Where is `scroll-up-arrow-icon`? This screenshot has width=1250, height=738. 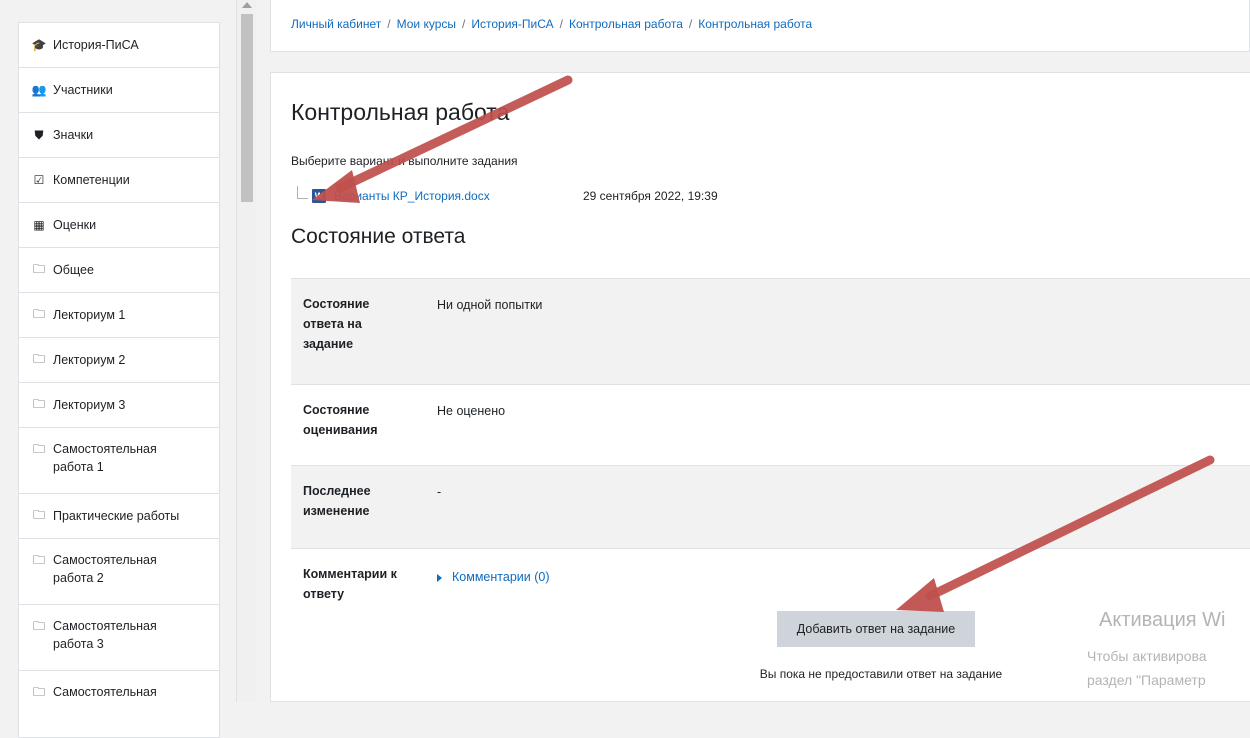
scroll-up-arrow-icon is located at coordinates (247, 5).